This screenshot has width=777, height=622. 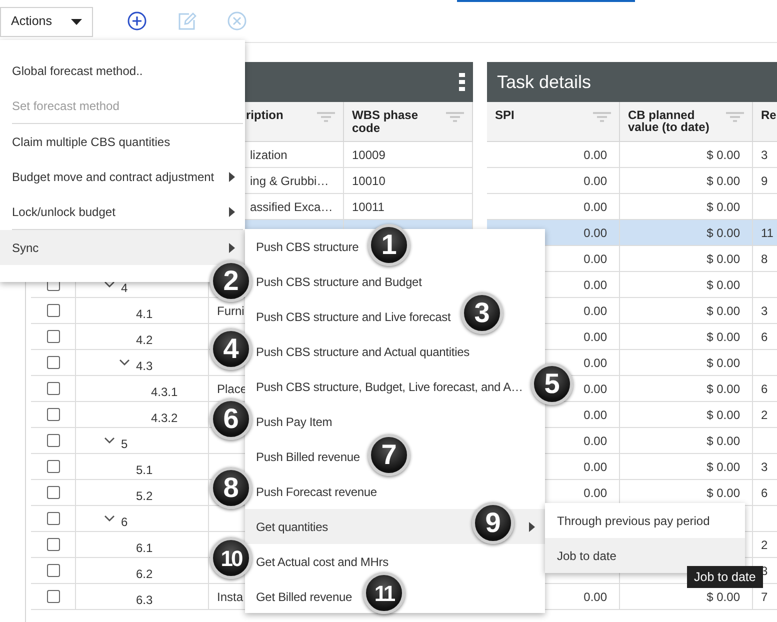 I want to click on table-cell-text: 10009, so click(x=369, y=155).